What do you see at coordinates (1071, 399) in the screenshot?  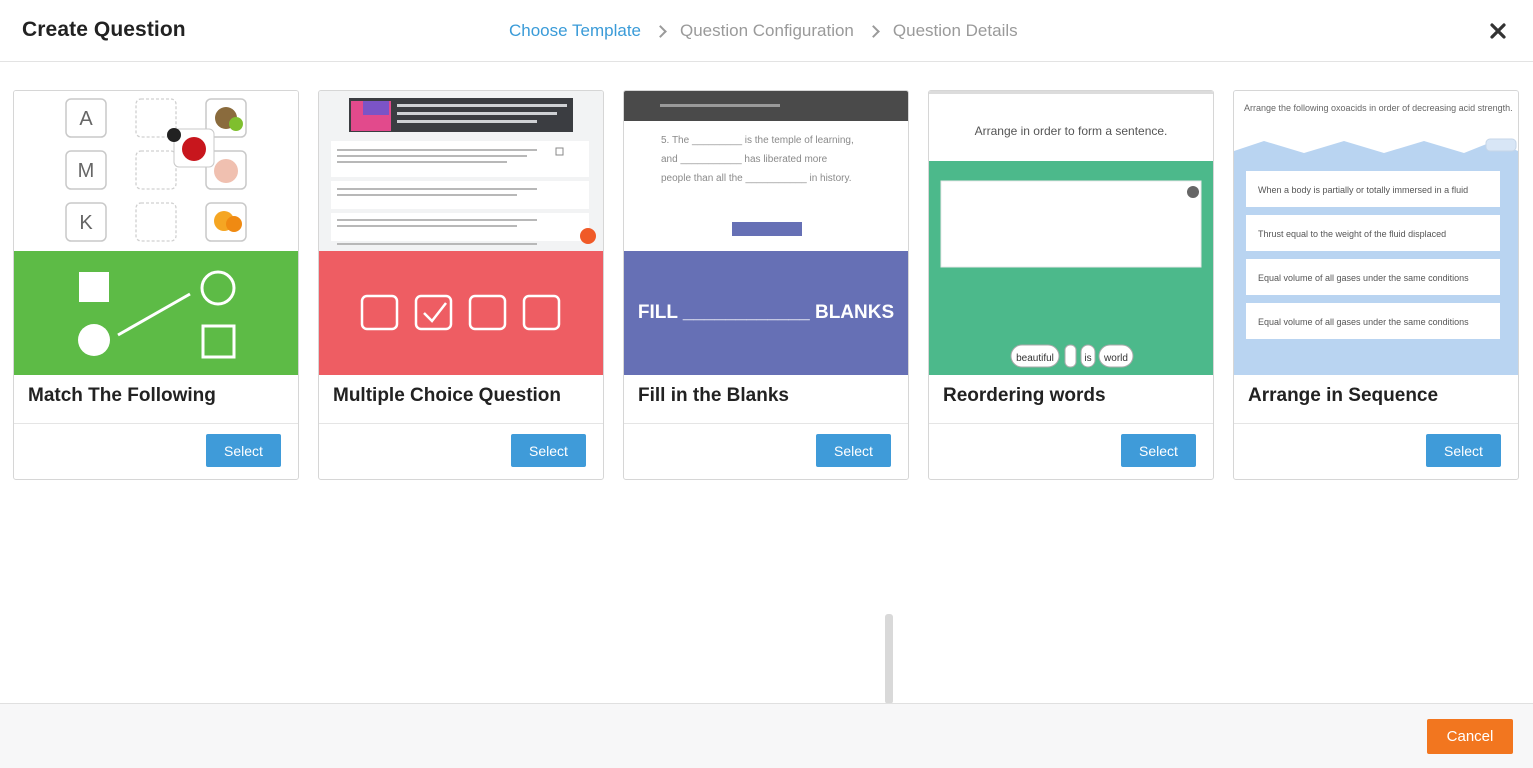 I see `template-label: Reordering words` at bounding box center [1071, 399].